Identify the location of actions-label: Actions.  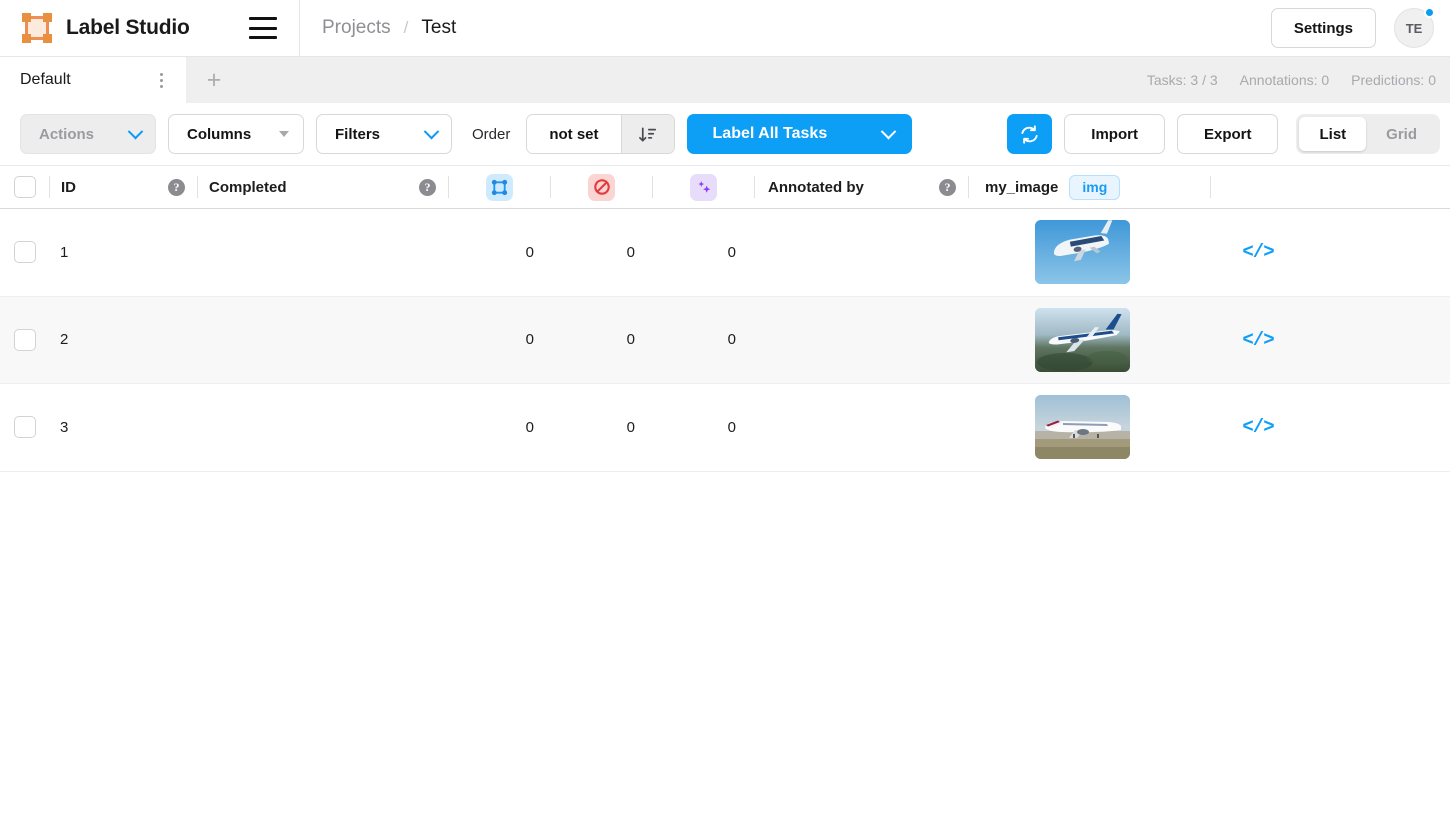
(67, 134).